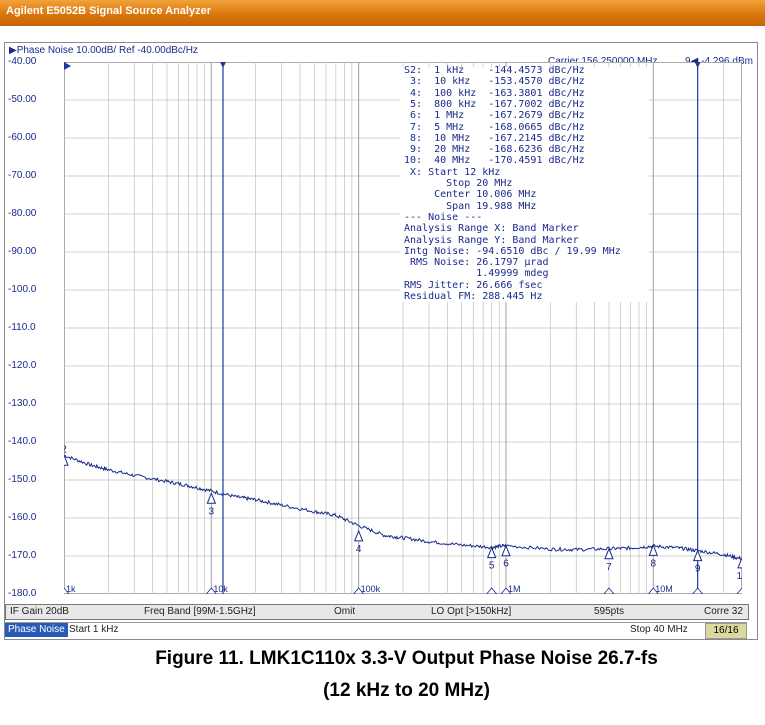 The width and height of the screenshot is (765, 725). I want to click on y-tick-label: -60.00, so click(22, 137).